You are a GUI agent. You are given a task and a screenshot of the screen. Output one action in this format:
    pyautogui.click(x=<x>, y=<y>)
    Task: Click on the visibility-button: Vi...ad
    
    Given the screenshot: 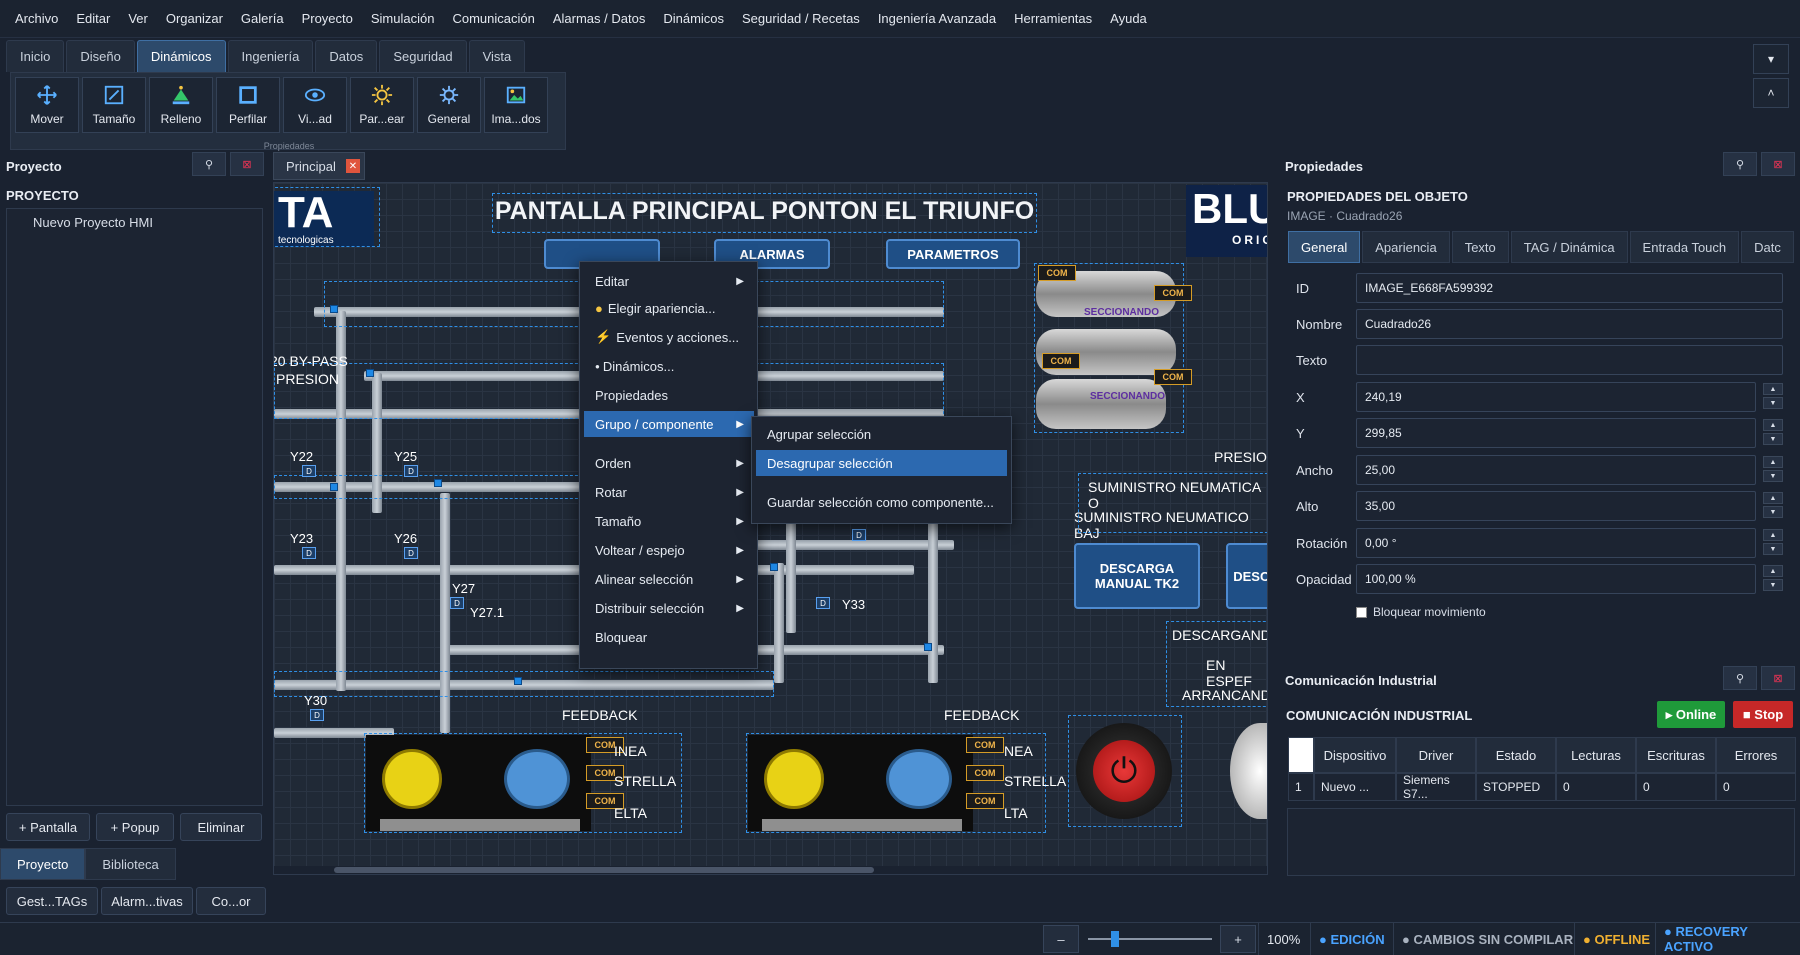 What is the action you would take?
    pyautogui.click(x=315, y=105)
    